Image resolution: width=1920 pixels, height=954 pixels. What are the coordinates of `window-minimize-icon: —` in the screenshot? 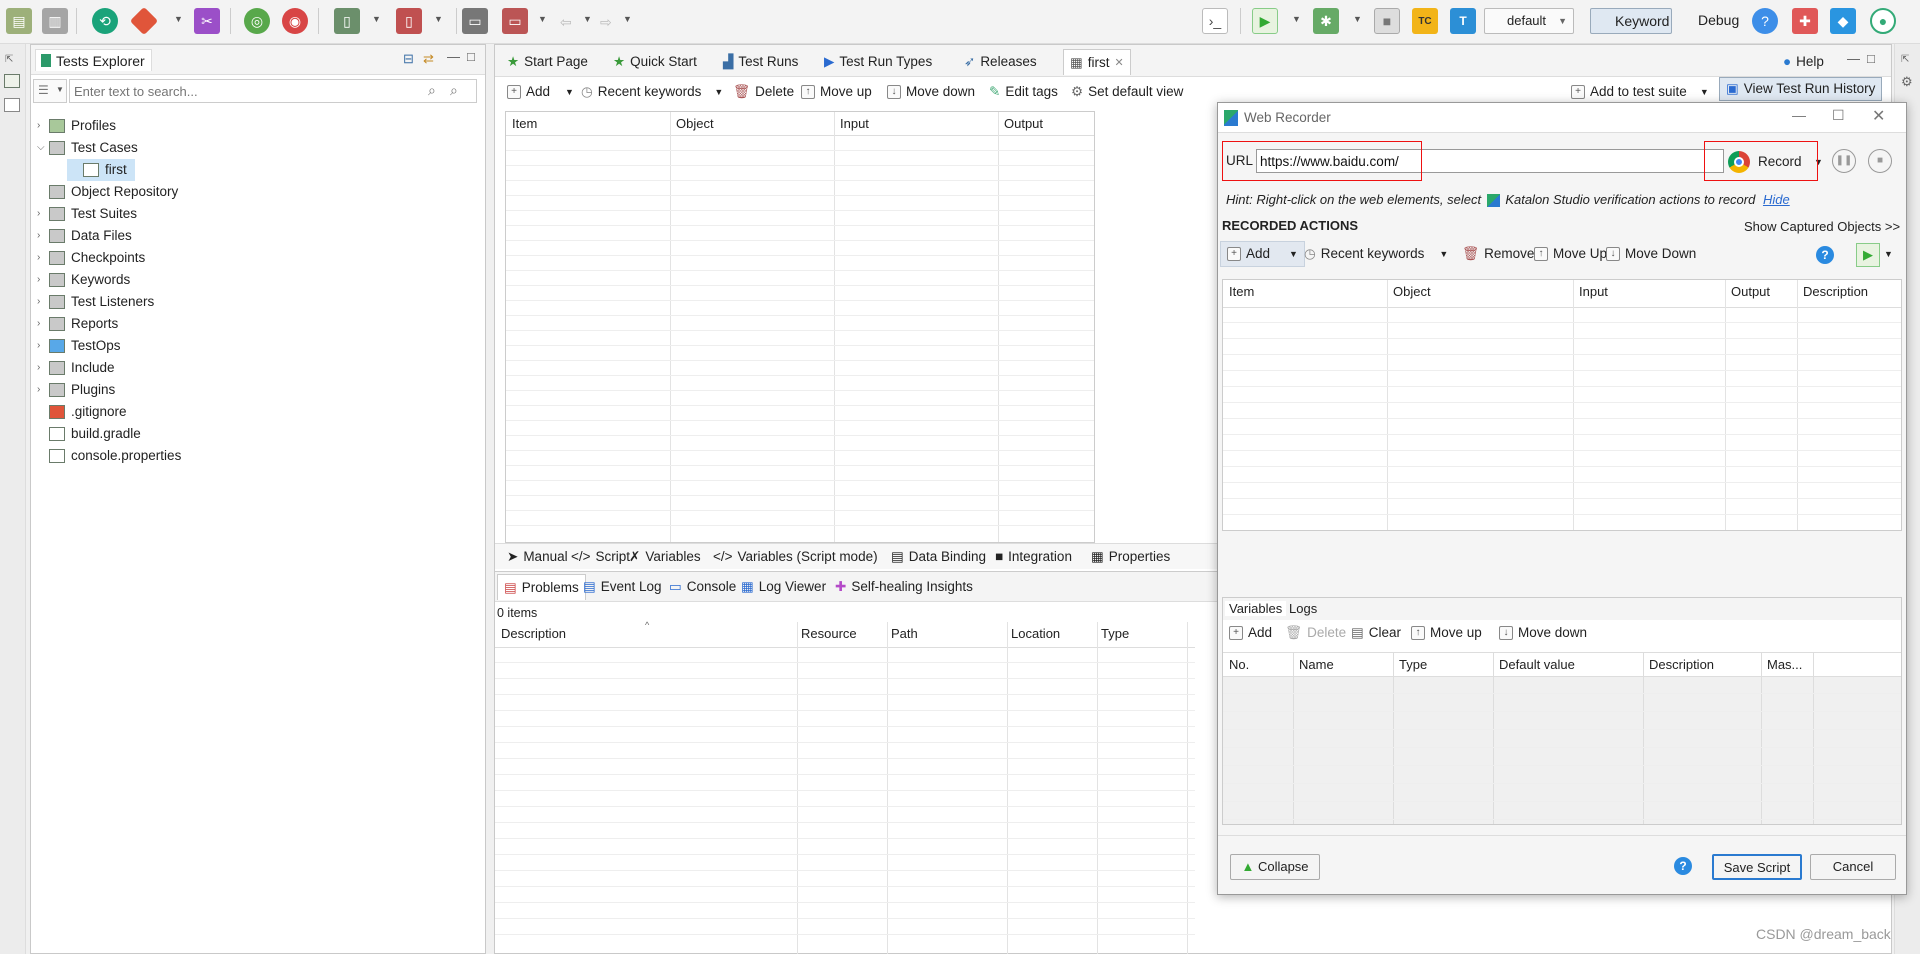 It's located at (1799, 115).